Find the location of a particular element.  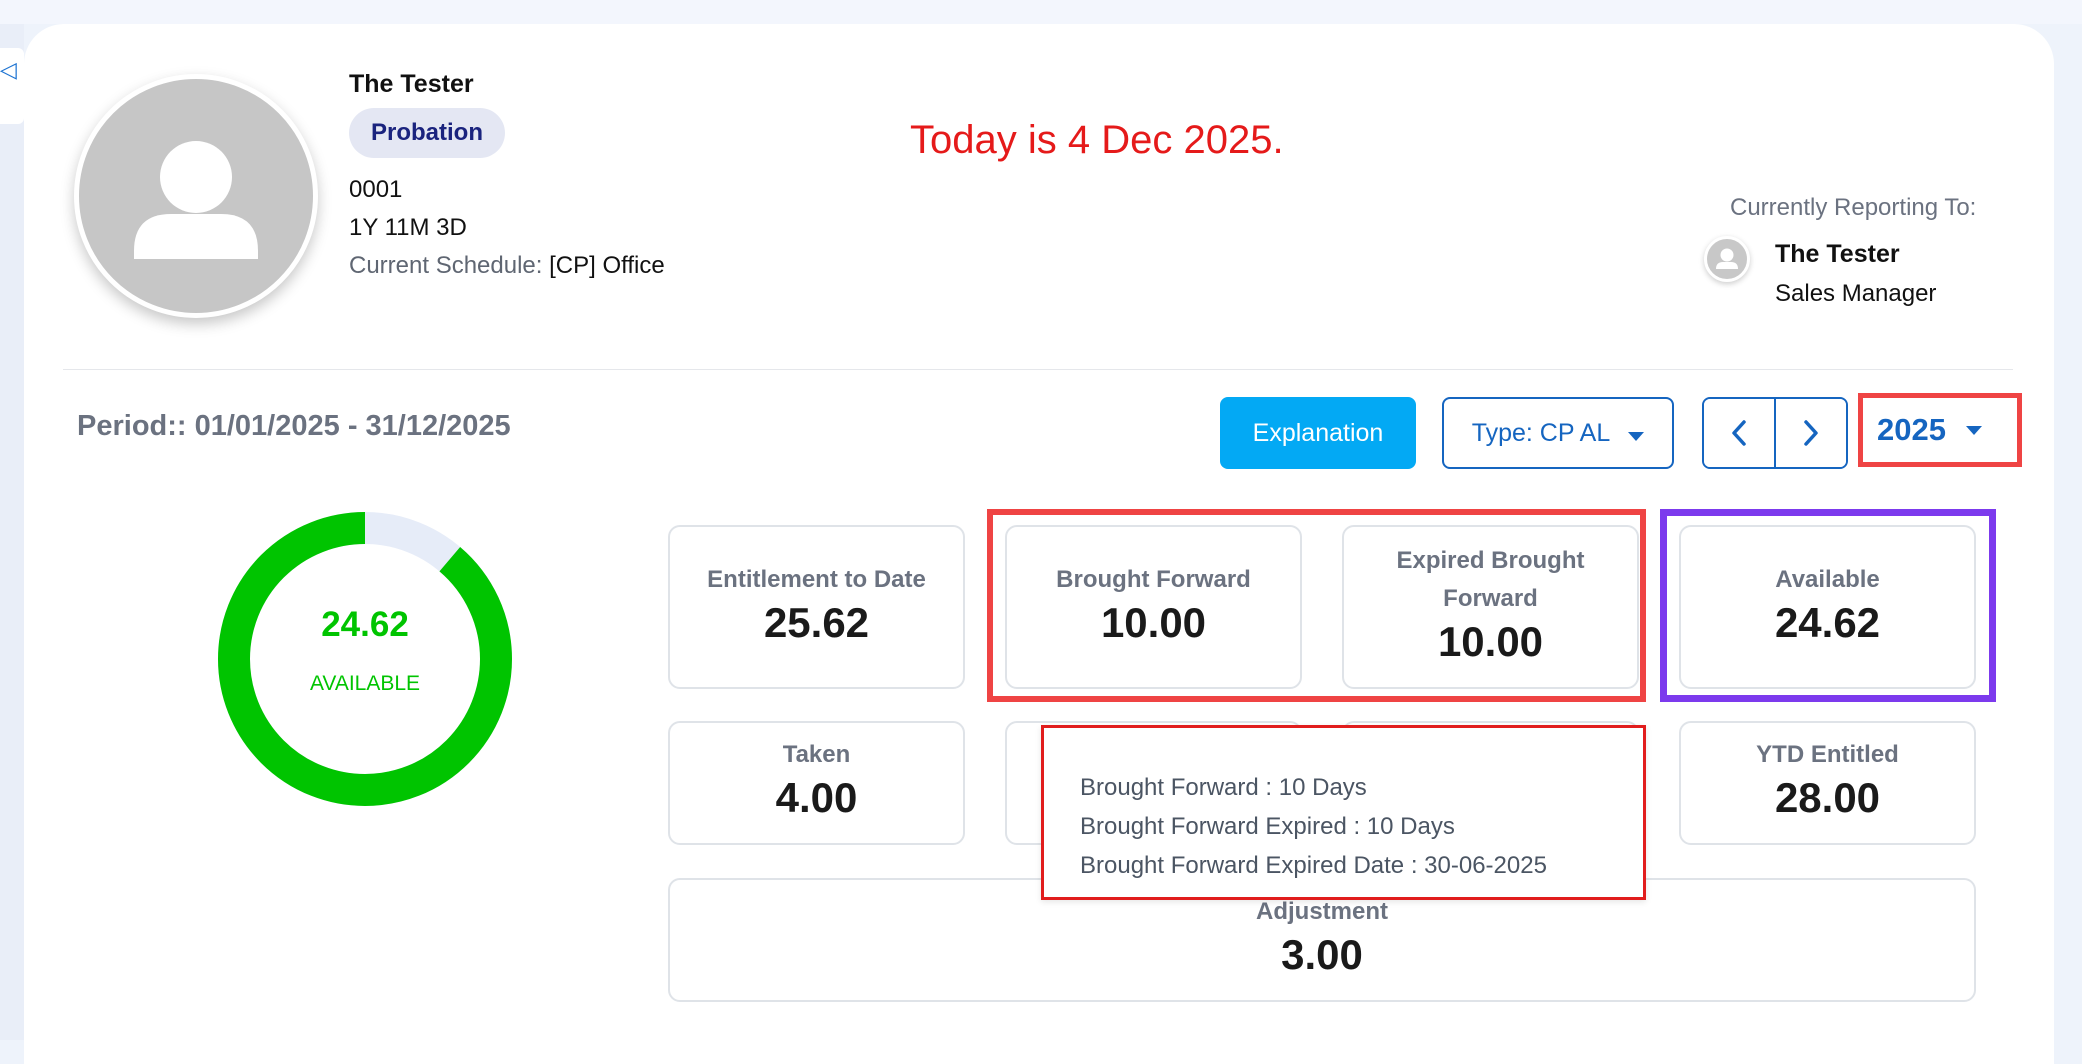

stat-label: YTD Entitled is located at coordinates (1827, 754).